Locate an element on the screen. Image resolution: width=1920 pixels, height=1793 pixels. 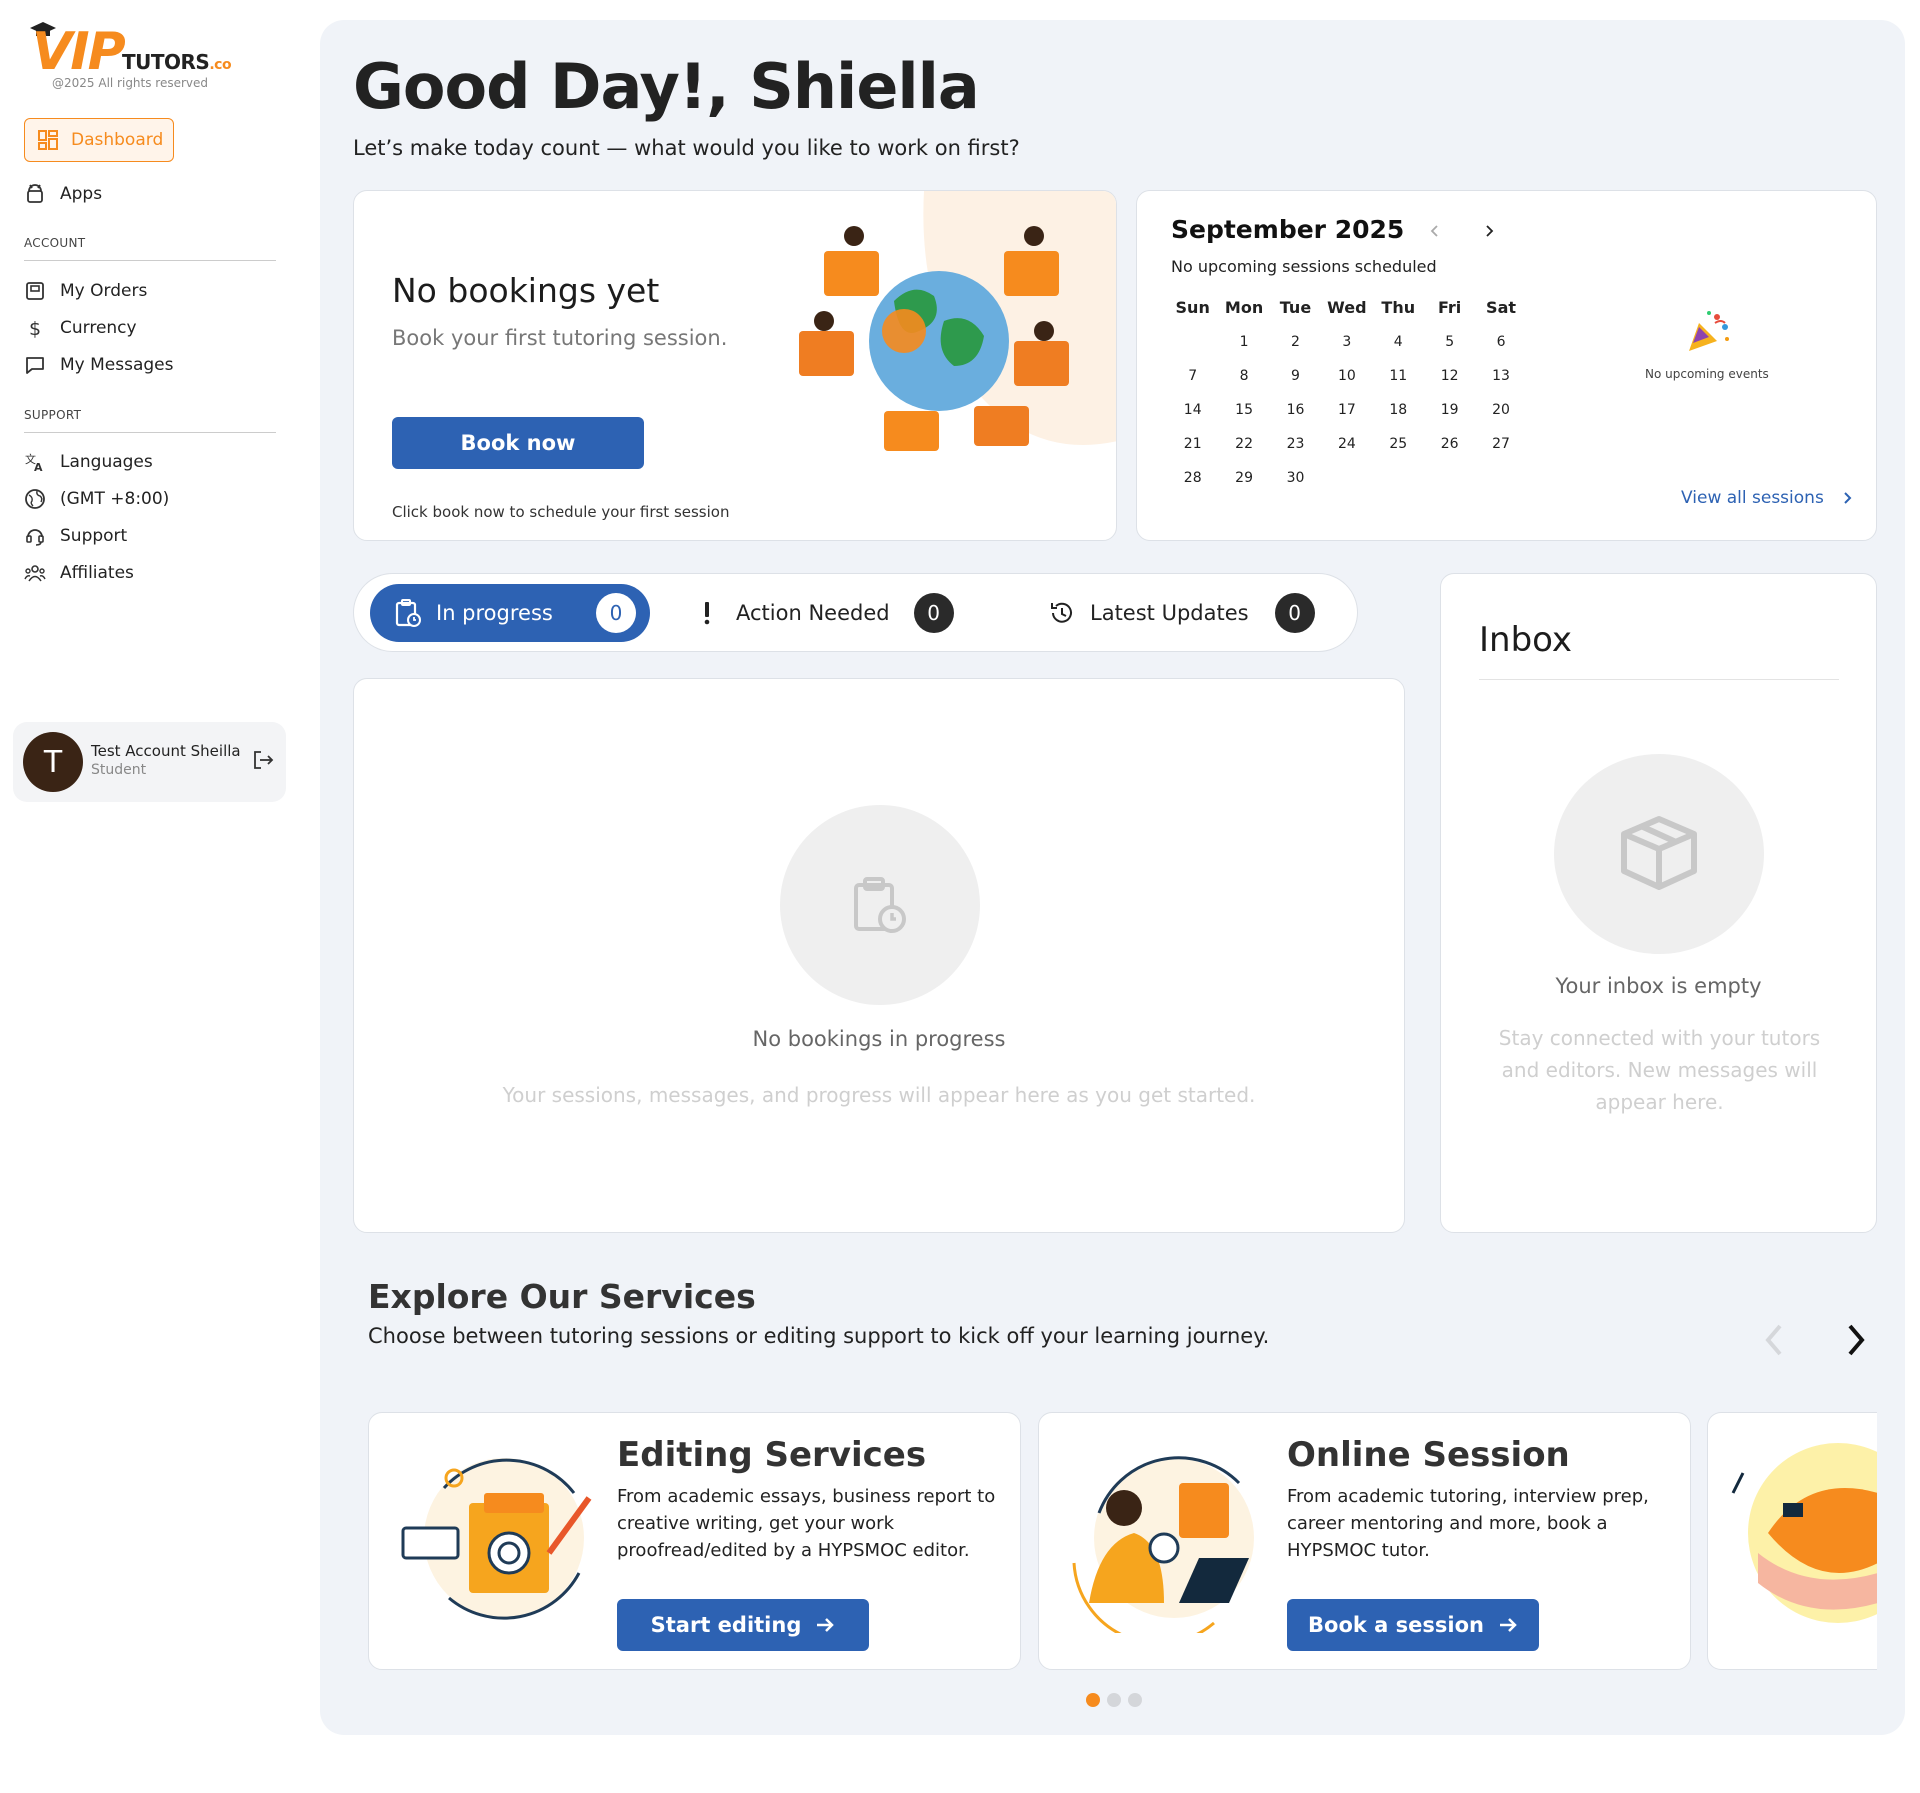
calendar-day: 16 is located at coordinates (1295, 410).